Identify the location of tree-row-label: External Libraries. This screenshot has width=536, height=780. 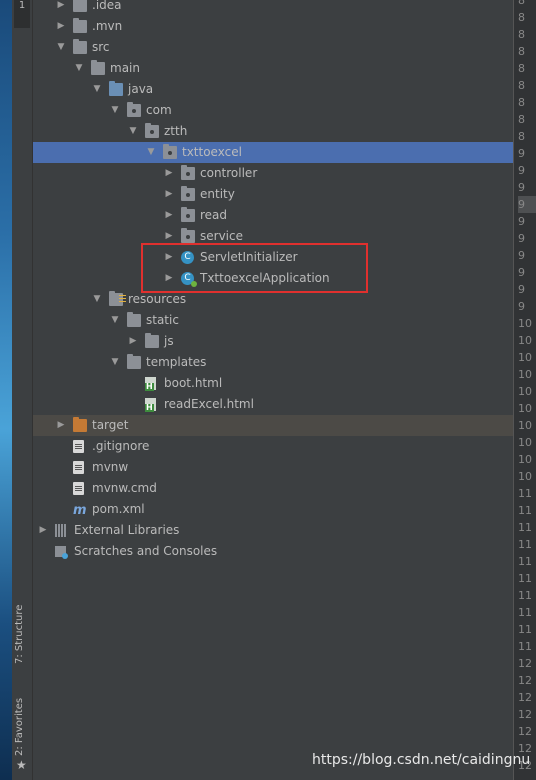
(127, 530).